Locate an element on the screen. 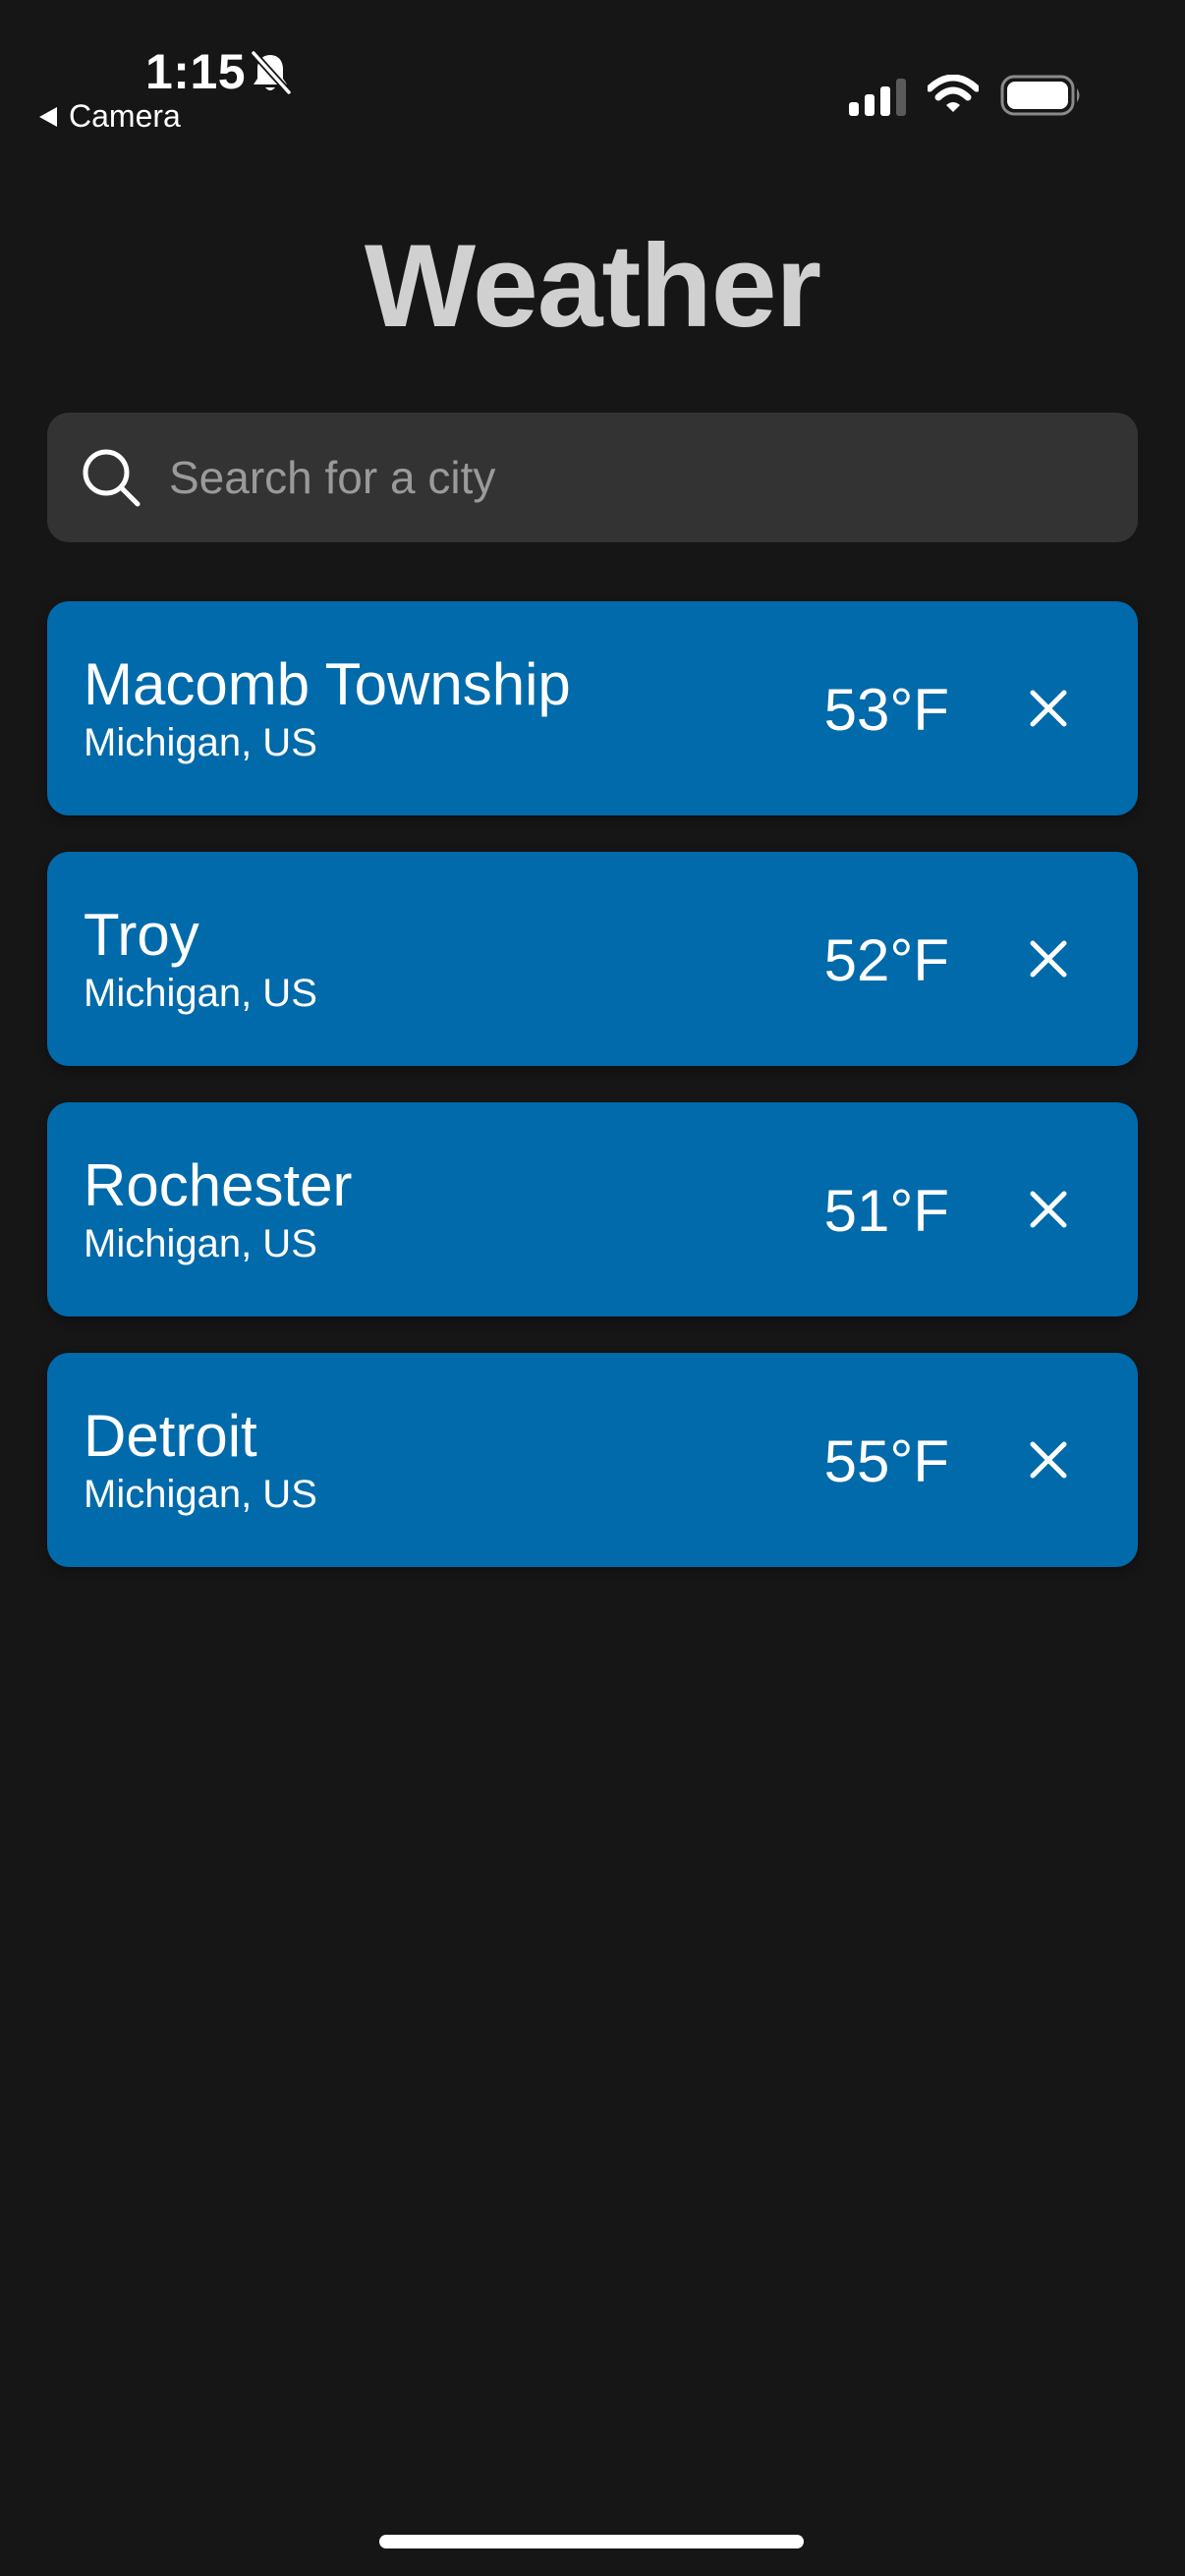 The height and width of the screenshot is (2576, 1185). city-temperature: 51°F is located at coordinates (886, 1211).